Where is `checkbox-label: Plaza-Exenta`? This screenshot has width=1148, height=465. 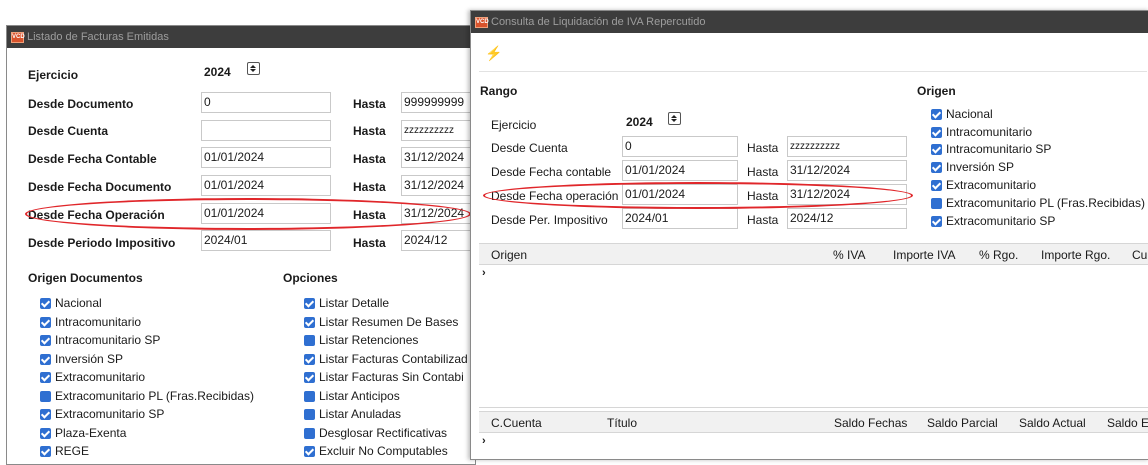
checkbox-label: Plaza-Exenta is located at coordinates (91, 433).